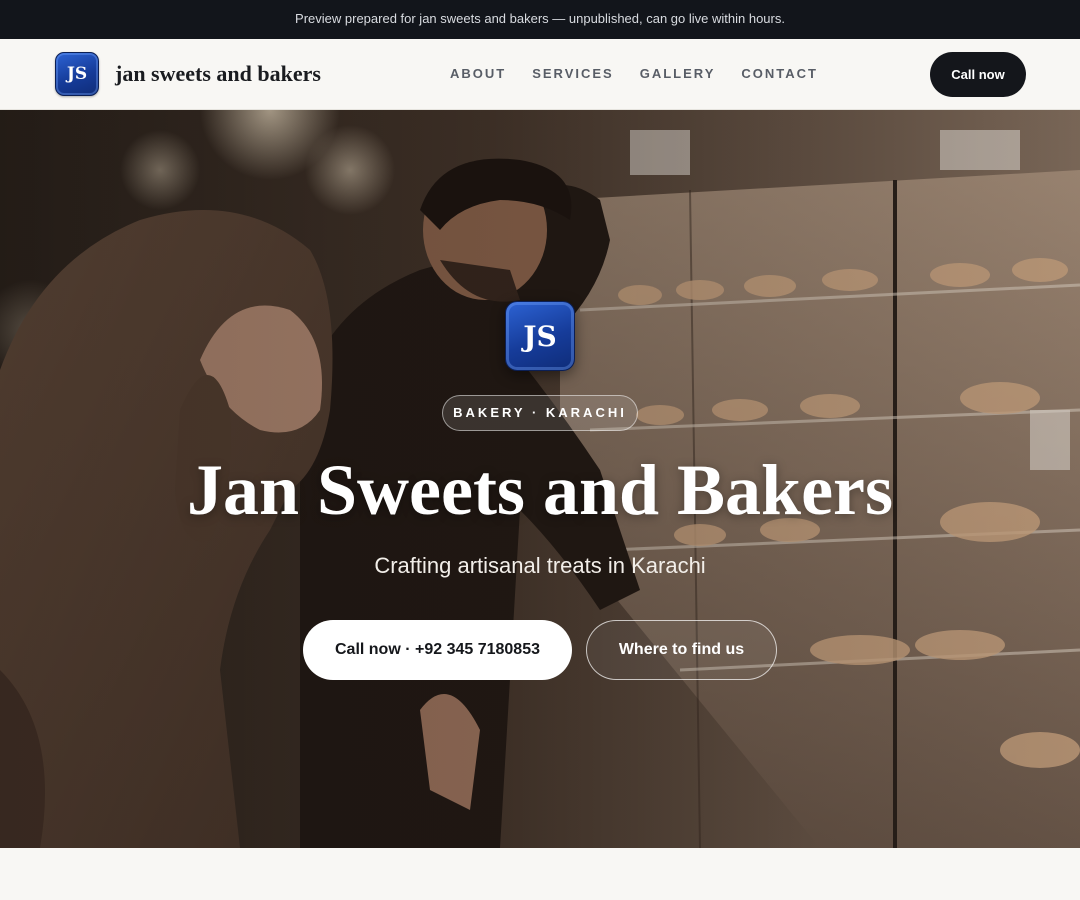 This screenshot has width=1080, height=900. What do you see at coordinates (540, 490) in the screenshot?
I see `hero-title: Jan Sweets and Bakers` at bounding box center [540, 490].